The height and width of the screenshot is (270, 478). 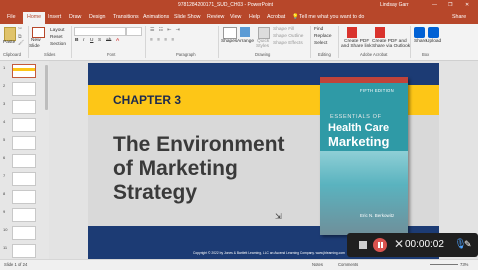 What do you see at coordinates (323, 36) in the screenshot?
I see `replace-button: Replace` at bounding box center [323, 36].